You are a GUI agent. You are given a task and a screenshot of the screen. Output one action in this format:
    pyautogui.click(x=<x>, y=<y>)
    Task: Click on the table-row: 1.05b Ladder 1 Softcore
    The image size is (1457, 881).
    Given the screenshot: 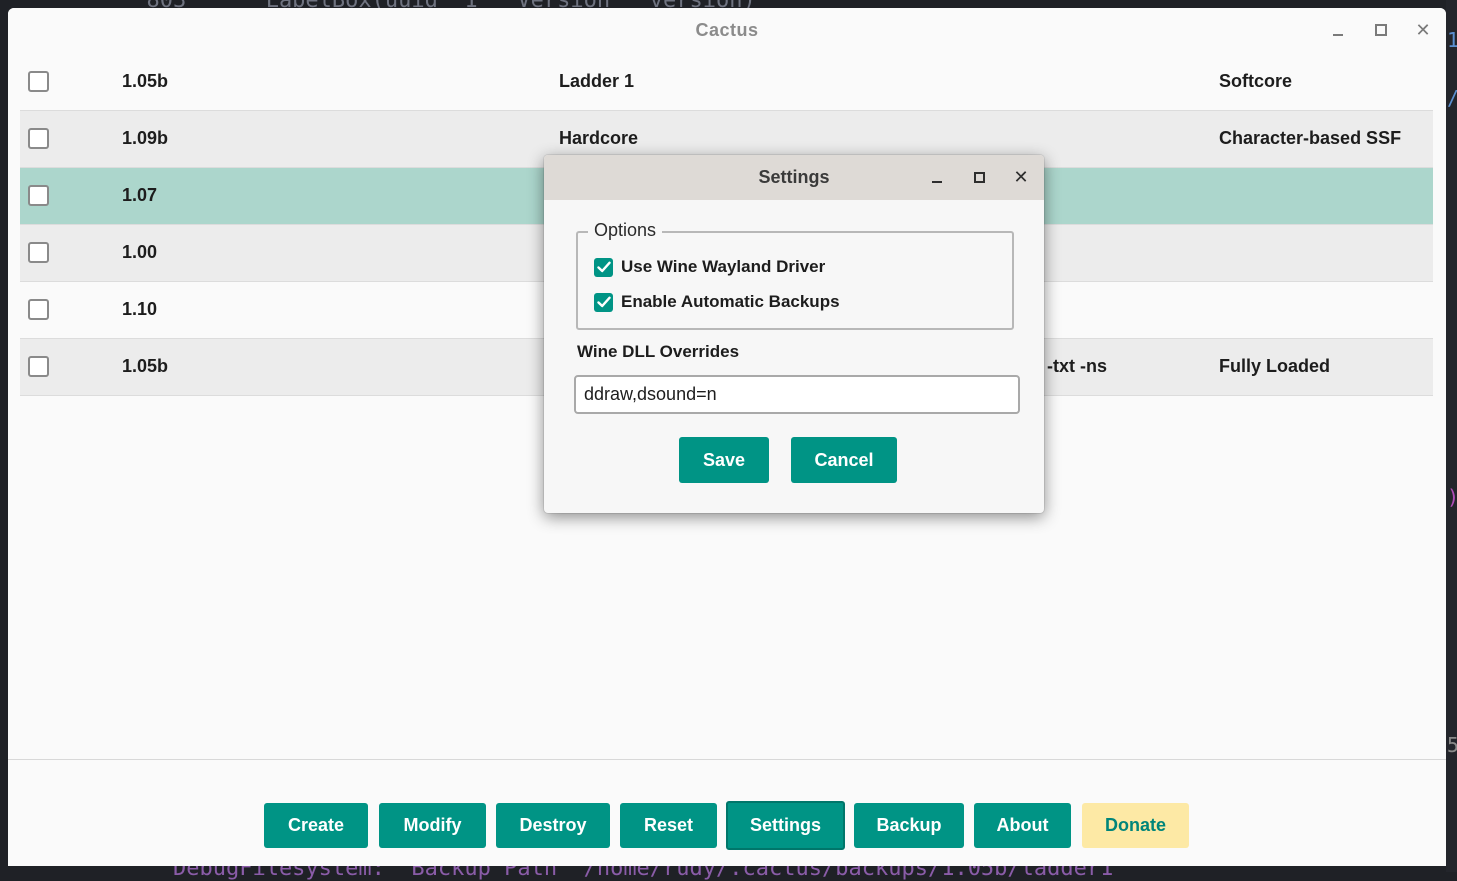 What is the action you would take?
    pyautogui.click(x=726, y=82)
    